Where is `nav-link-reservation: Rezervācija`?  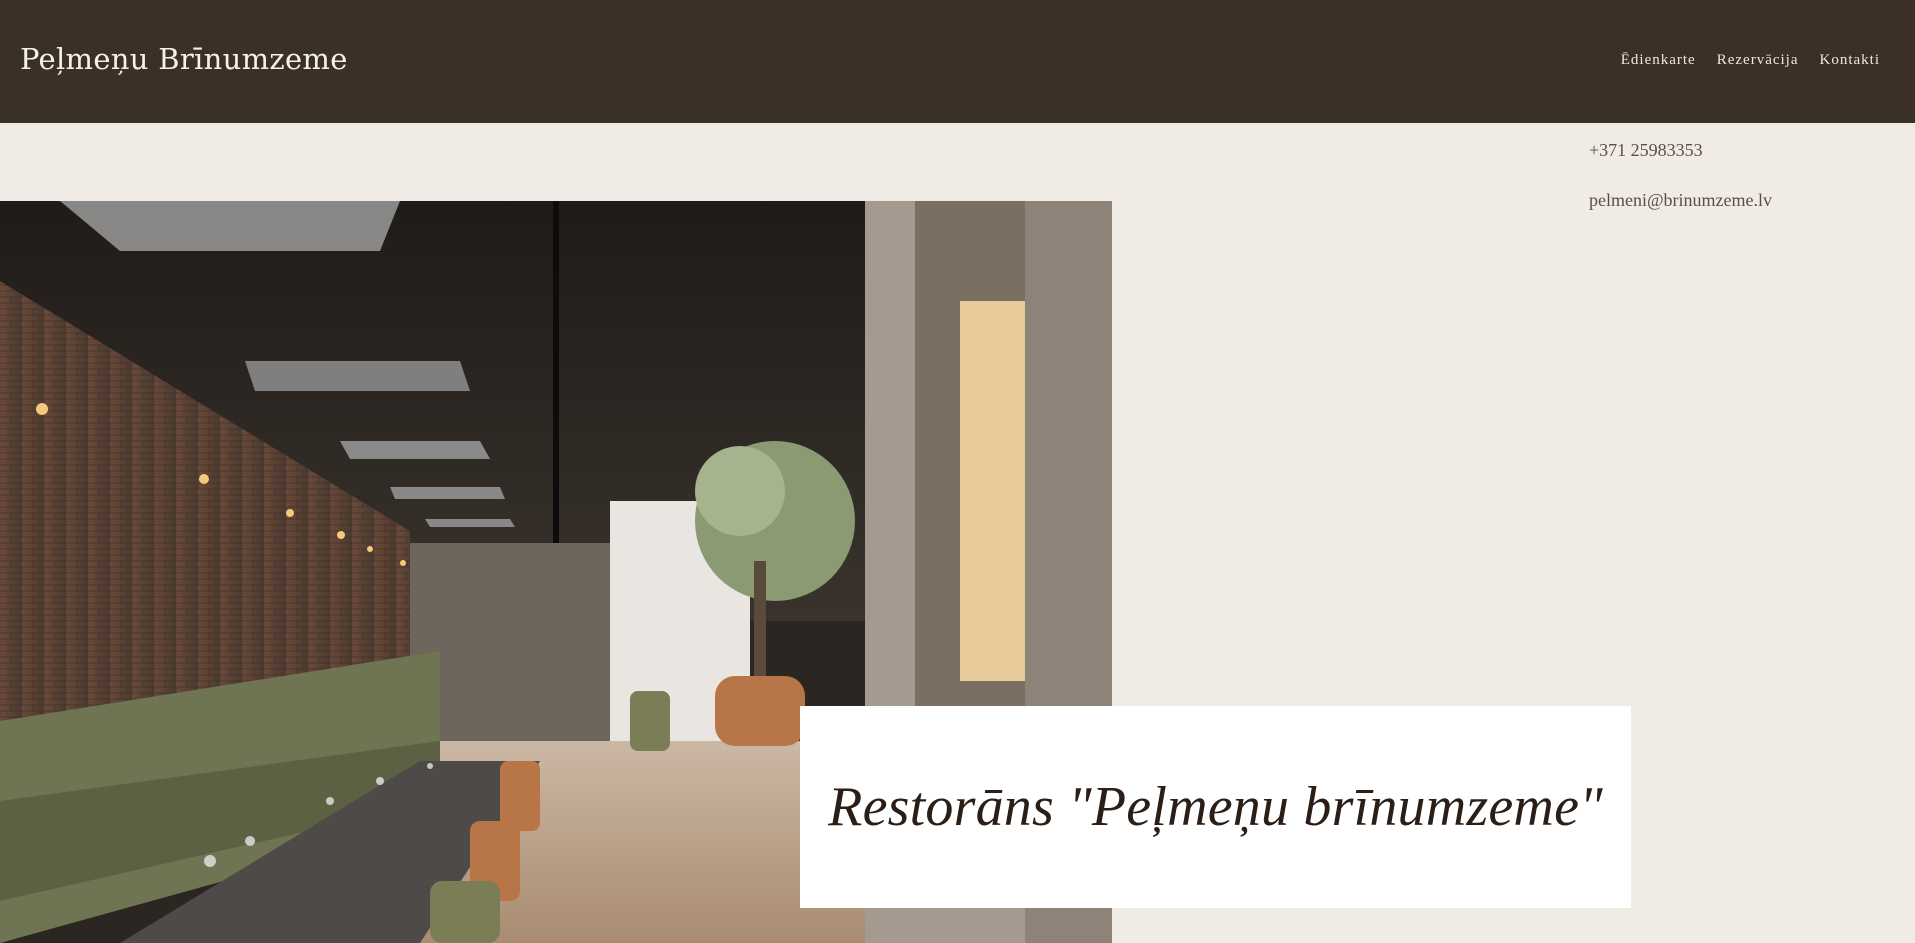
nav-link-reservation: Rezervācija is located at coordinates (1758, 60).